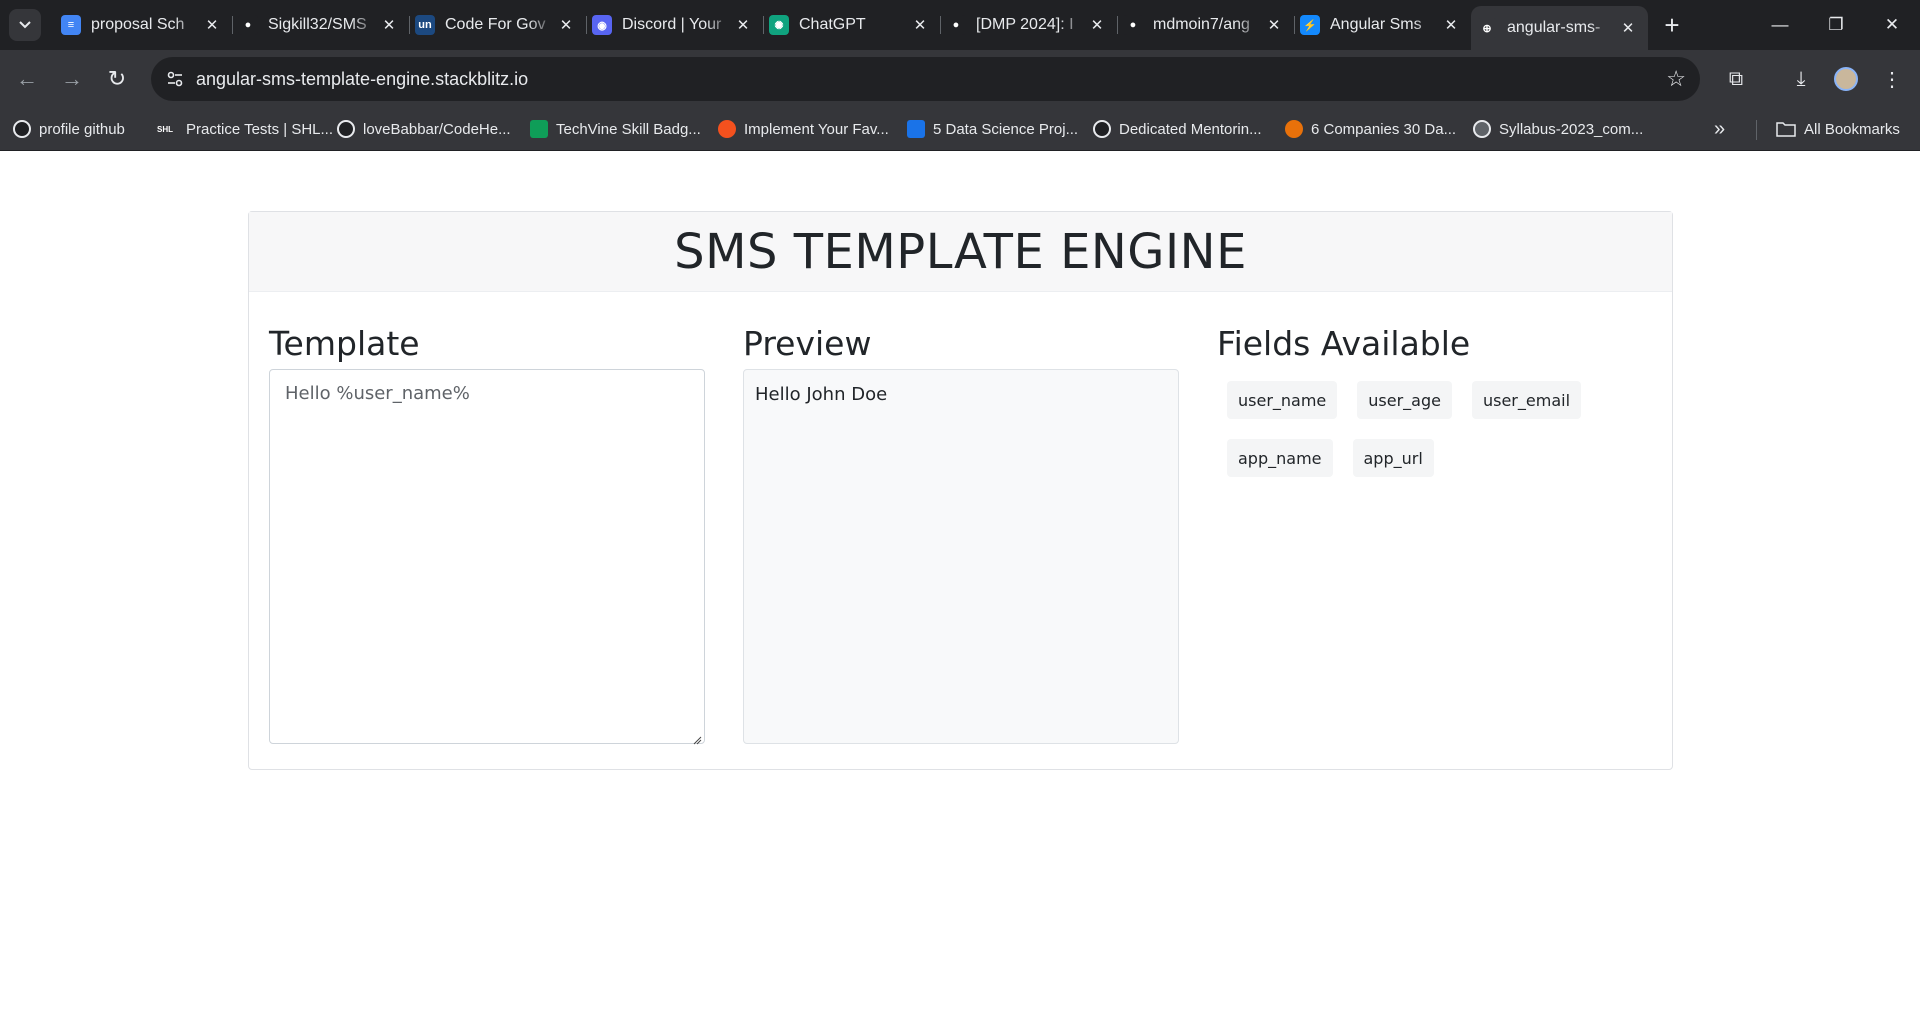 This screenshot has height=1021, width=1920. Describe the element at coordinates (165, 129) in the screenshot. I see `shl-icon: SHL` at that location.